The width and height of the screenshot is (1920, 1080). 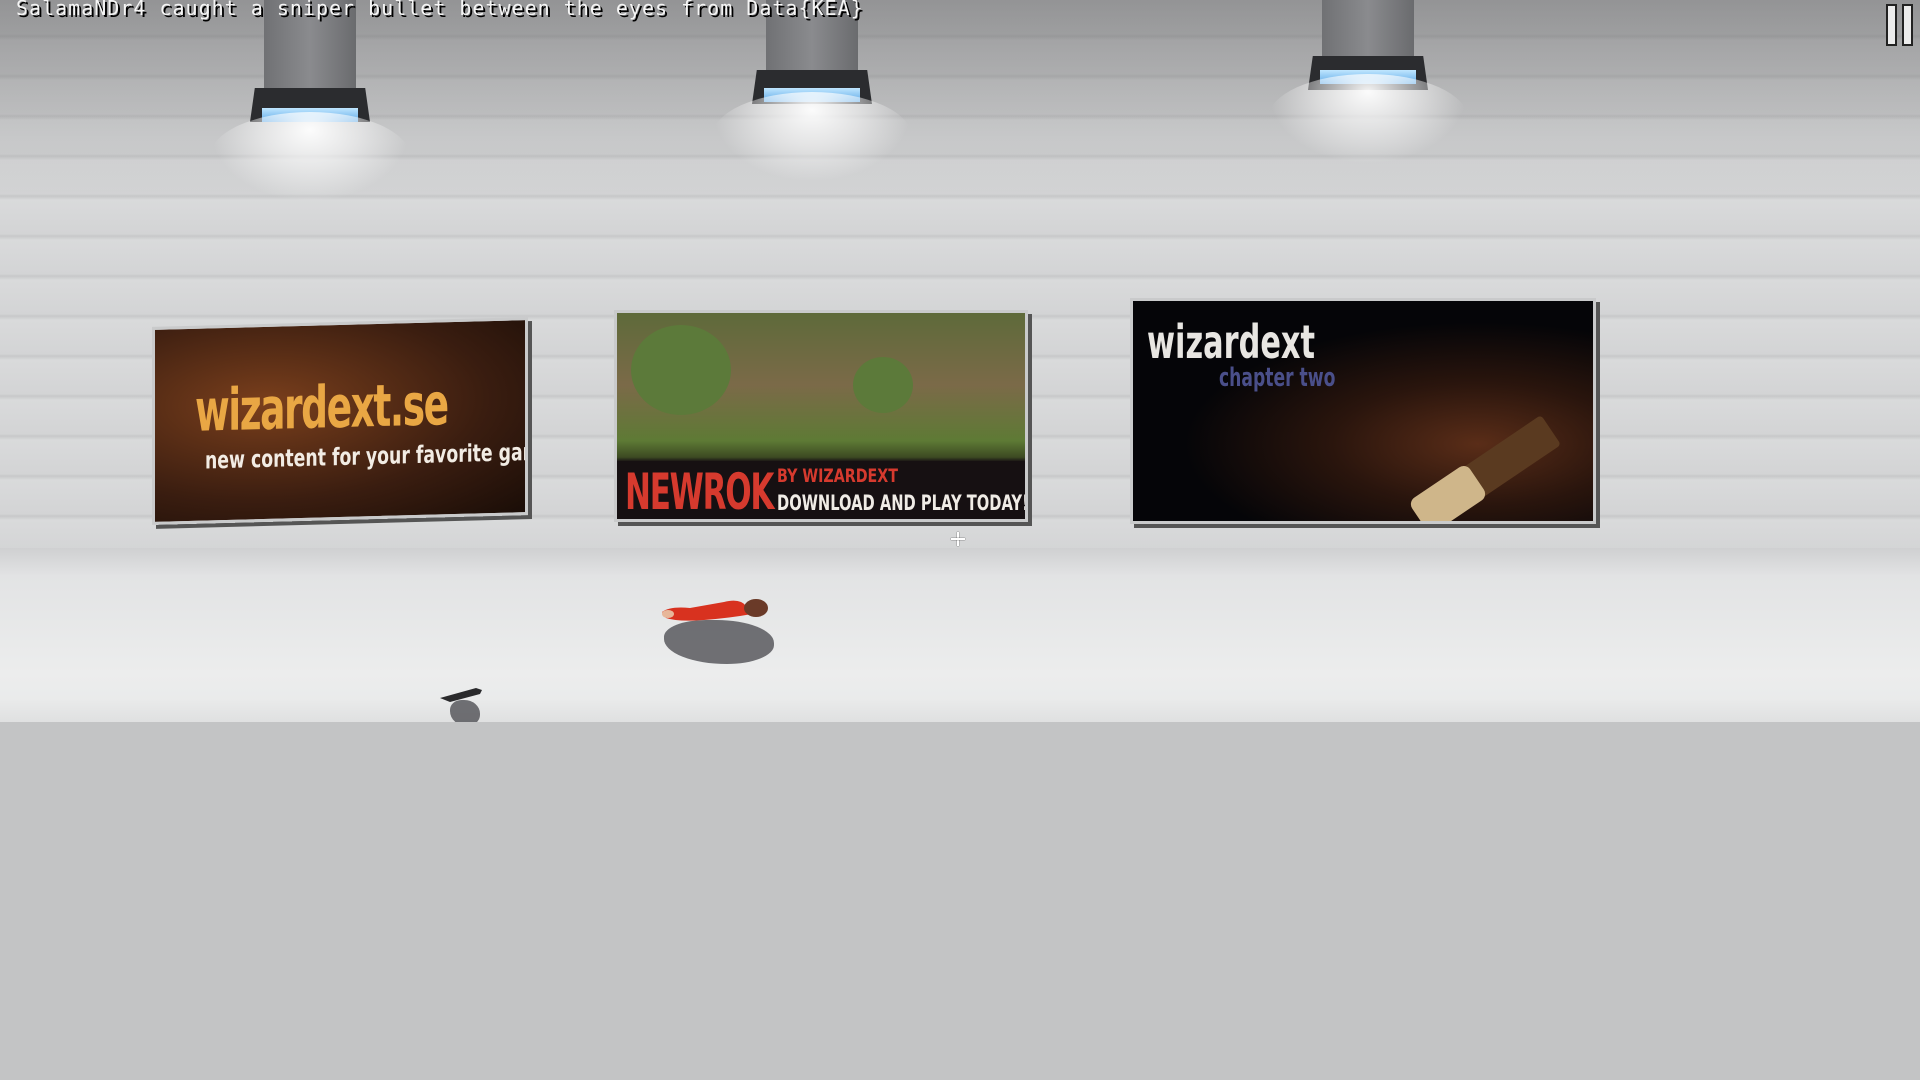 I want to click on shell-ammo-icon, so click(x=964, y=1056).